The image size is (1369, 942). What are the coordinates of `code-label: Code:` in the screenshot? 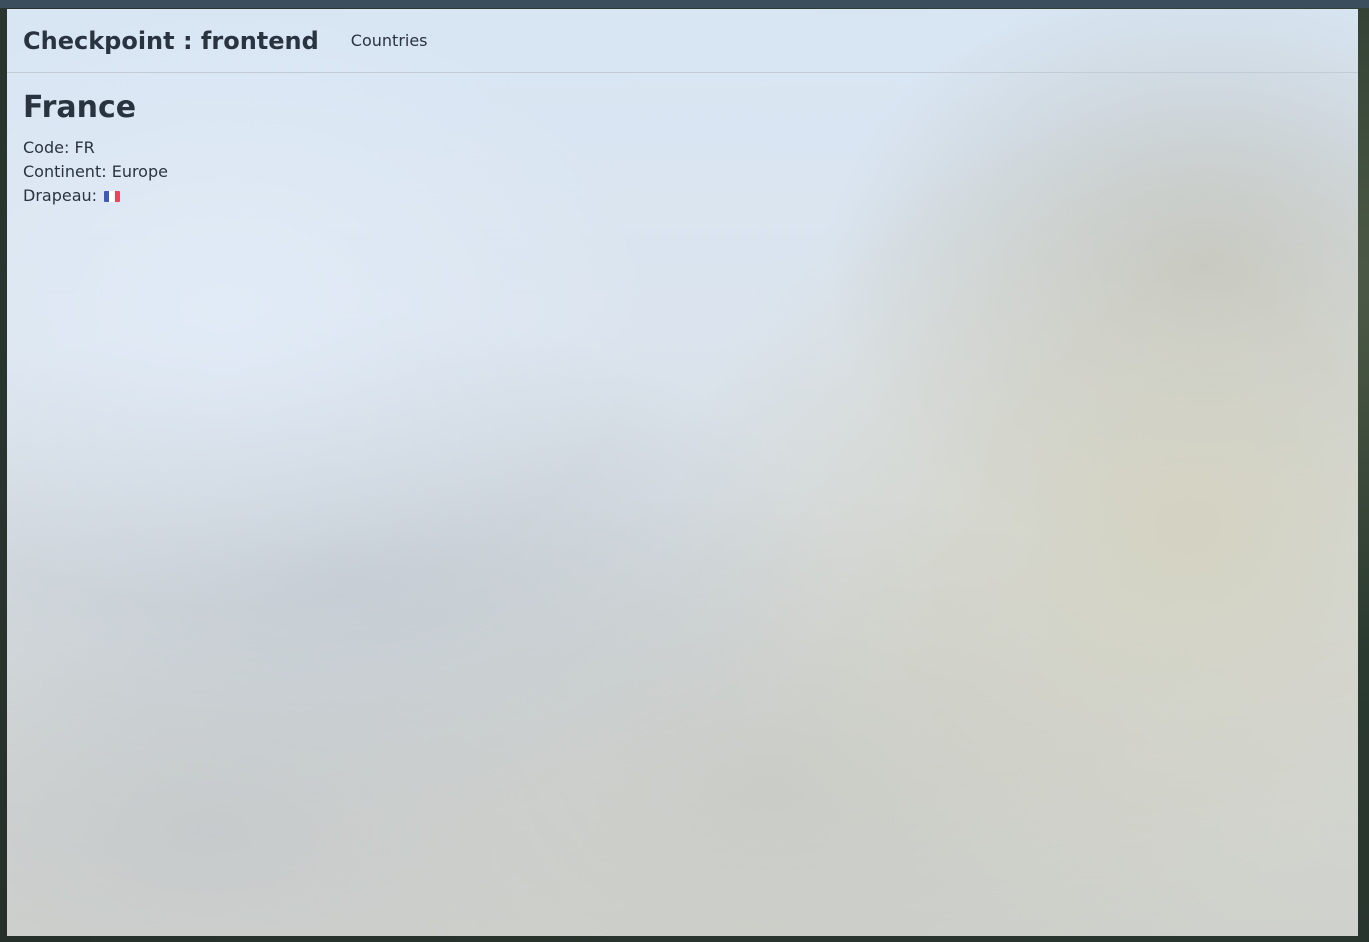 It's located at (46, 147).